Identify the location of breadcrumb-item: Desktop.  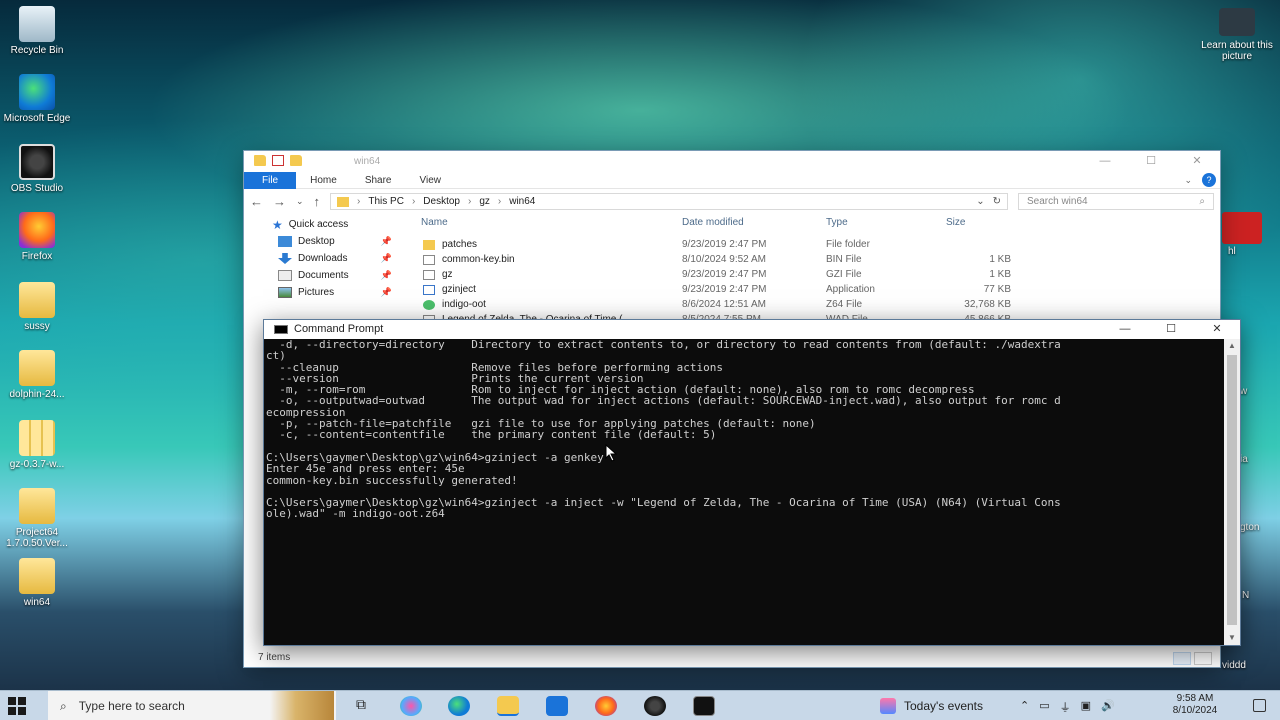
(441, 201).